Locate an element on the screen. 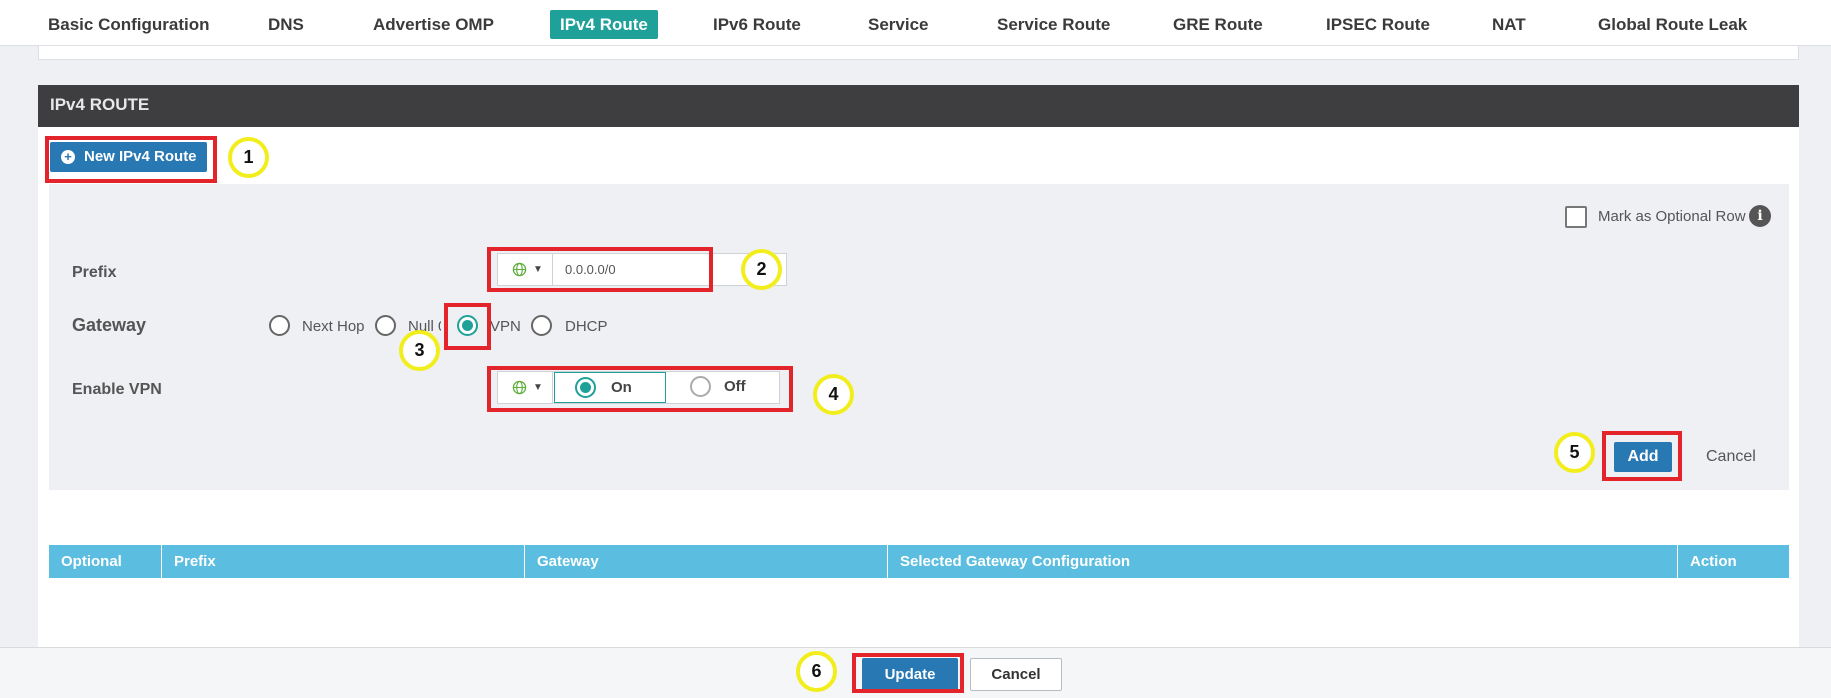 This screenshot has width=1831, height=698. gateway-option-dhcp-label: DHCP is located at coordinates (586, 326).